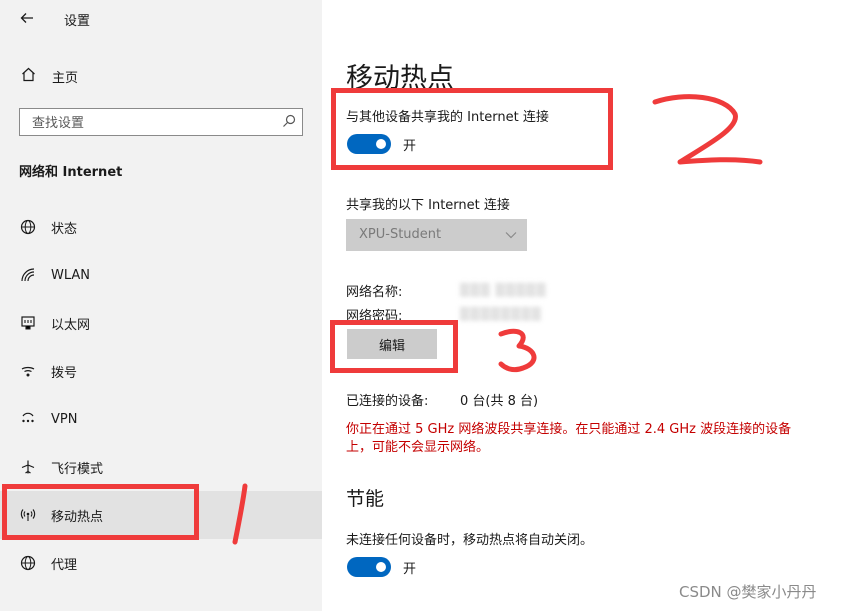 Image resolution: width=865 pixels, height=611 pixels. What do you see at coordinates (289, 120) in the screenshot?
I see `search-icon` at bounding box center [289, 120].